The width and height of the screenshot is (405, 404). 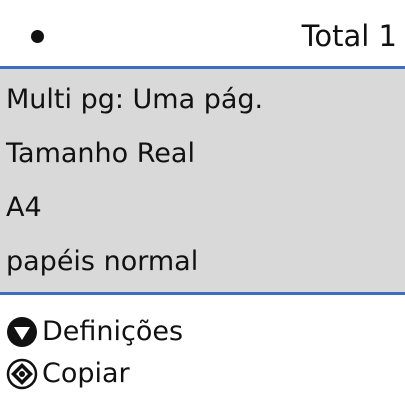 I want to click on down-triangle-button-icon, so click(x=22, y=332).